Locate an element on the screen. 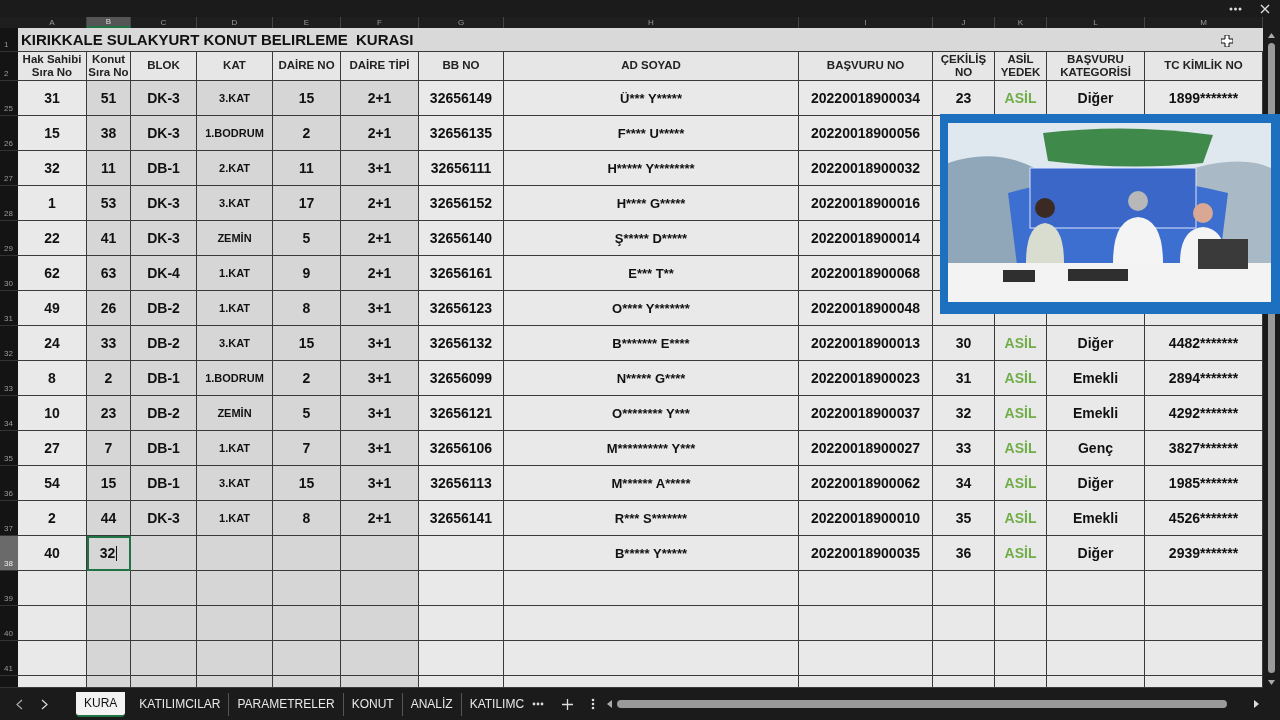  row-number: 36 is located at coordinates (9, 483).